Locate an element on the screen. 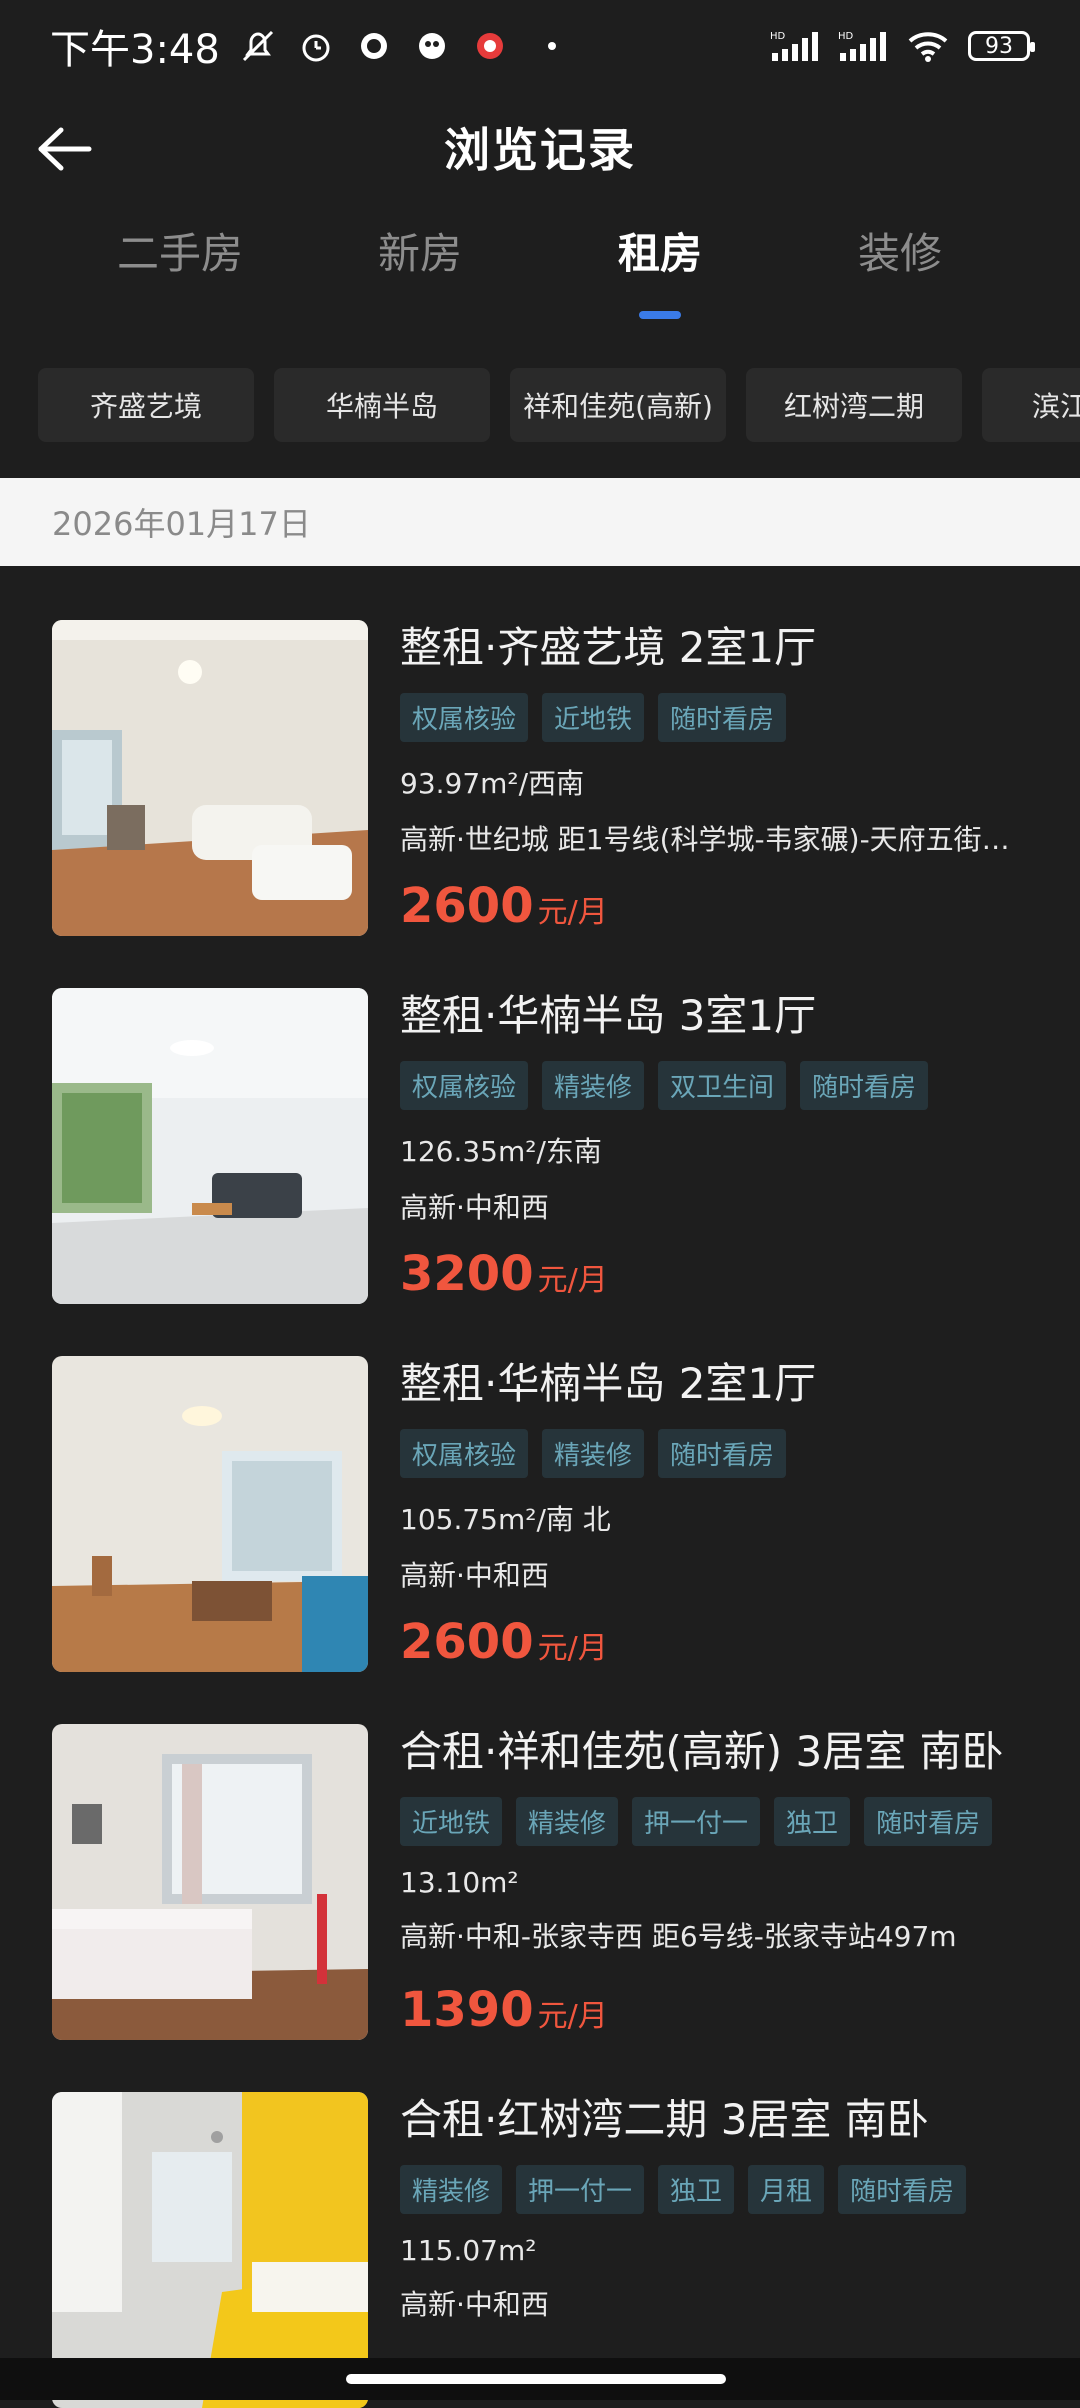 The image size is (1080, 2408). listing-area: 126.35m²/东南 is located at coordinates (501, 1151).